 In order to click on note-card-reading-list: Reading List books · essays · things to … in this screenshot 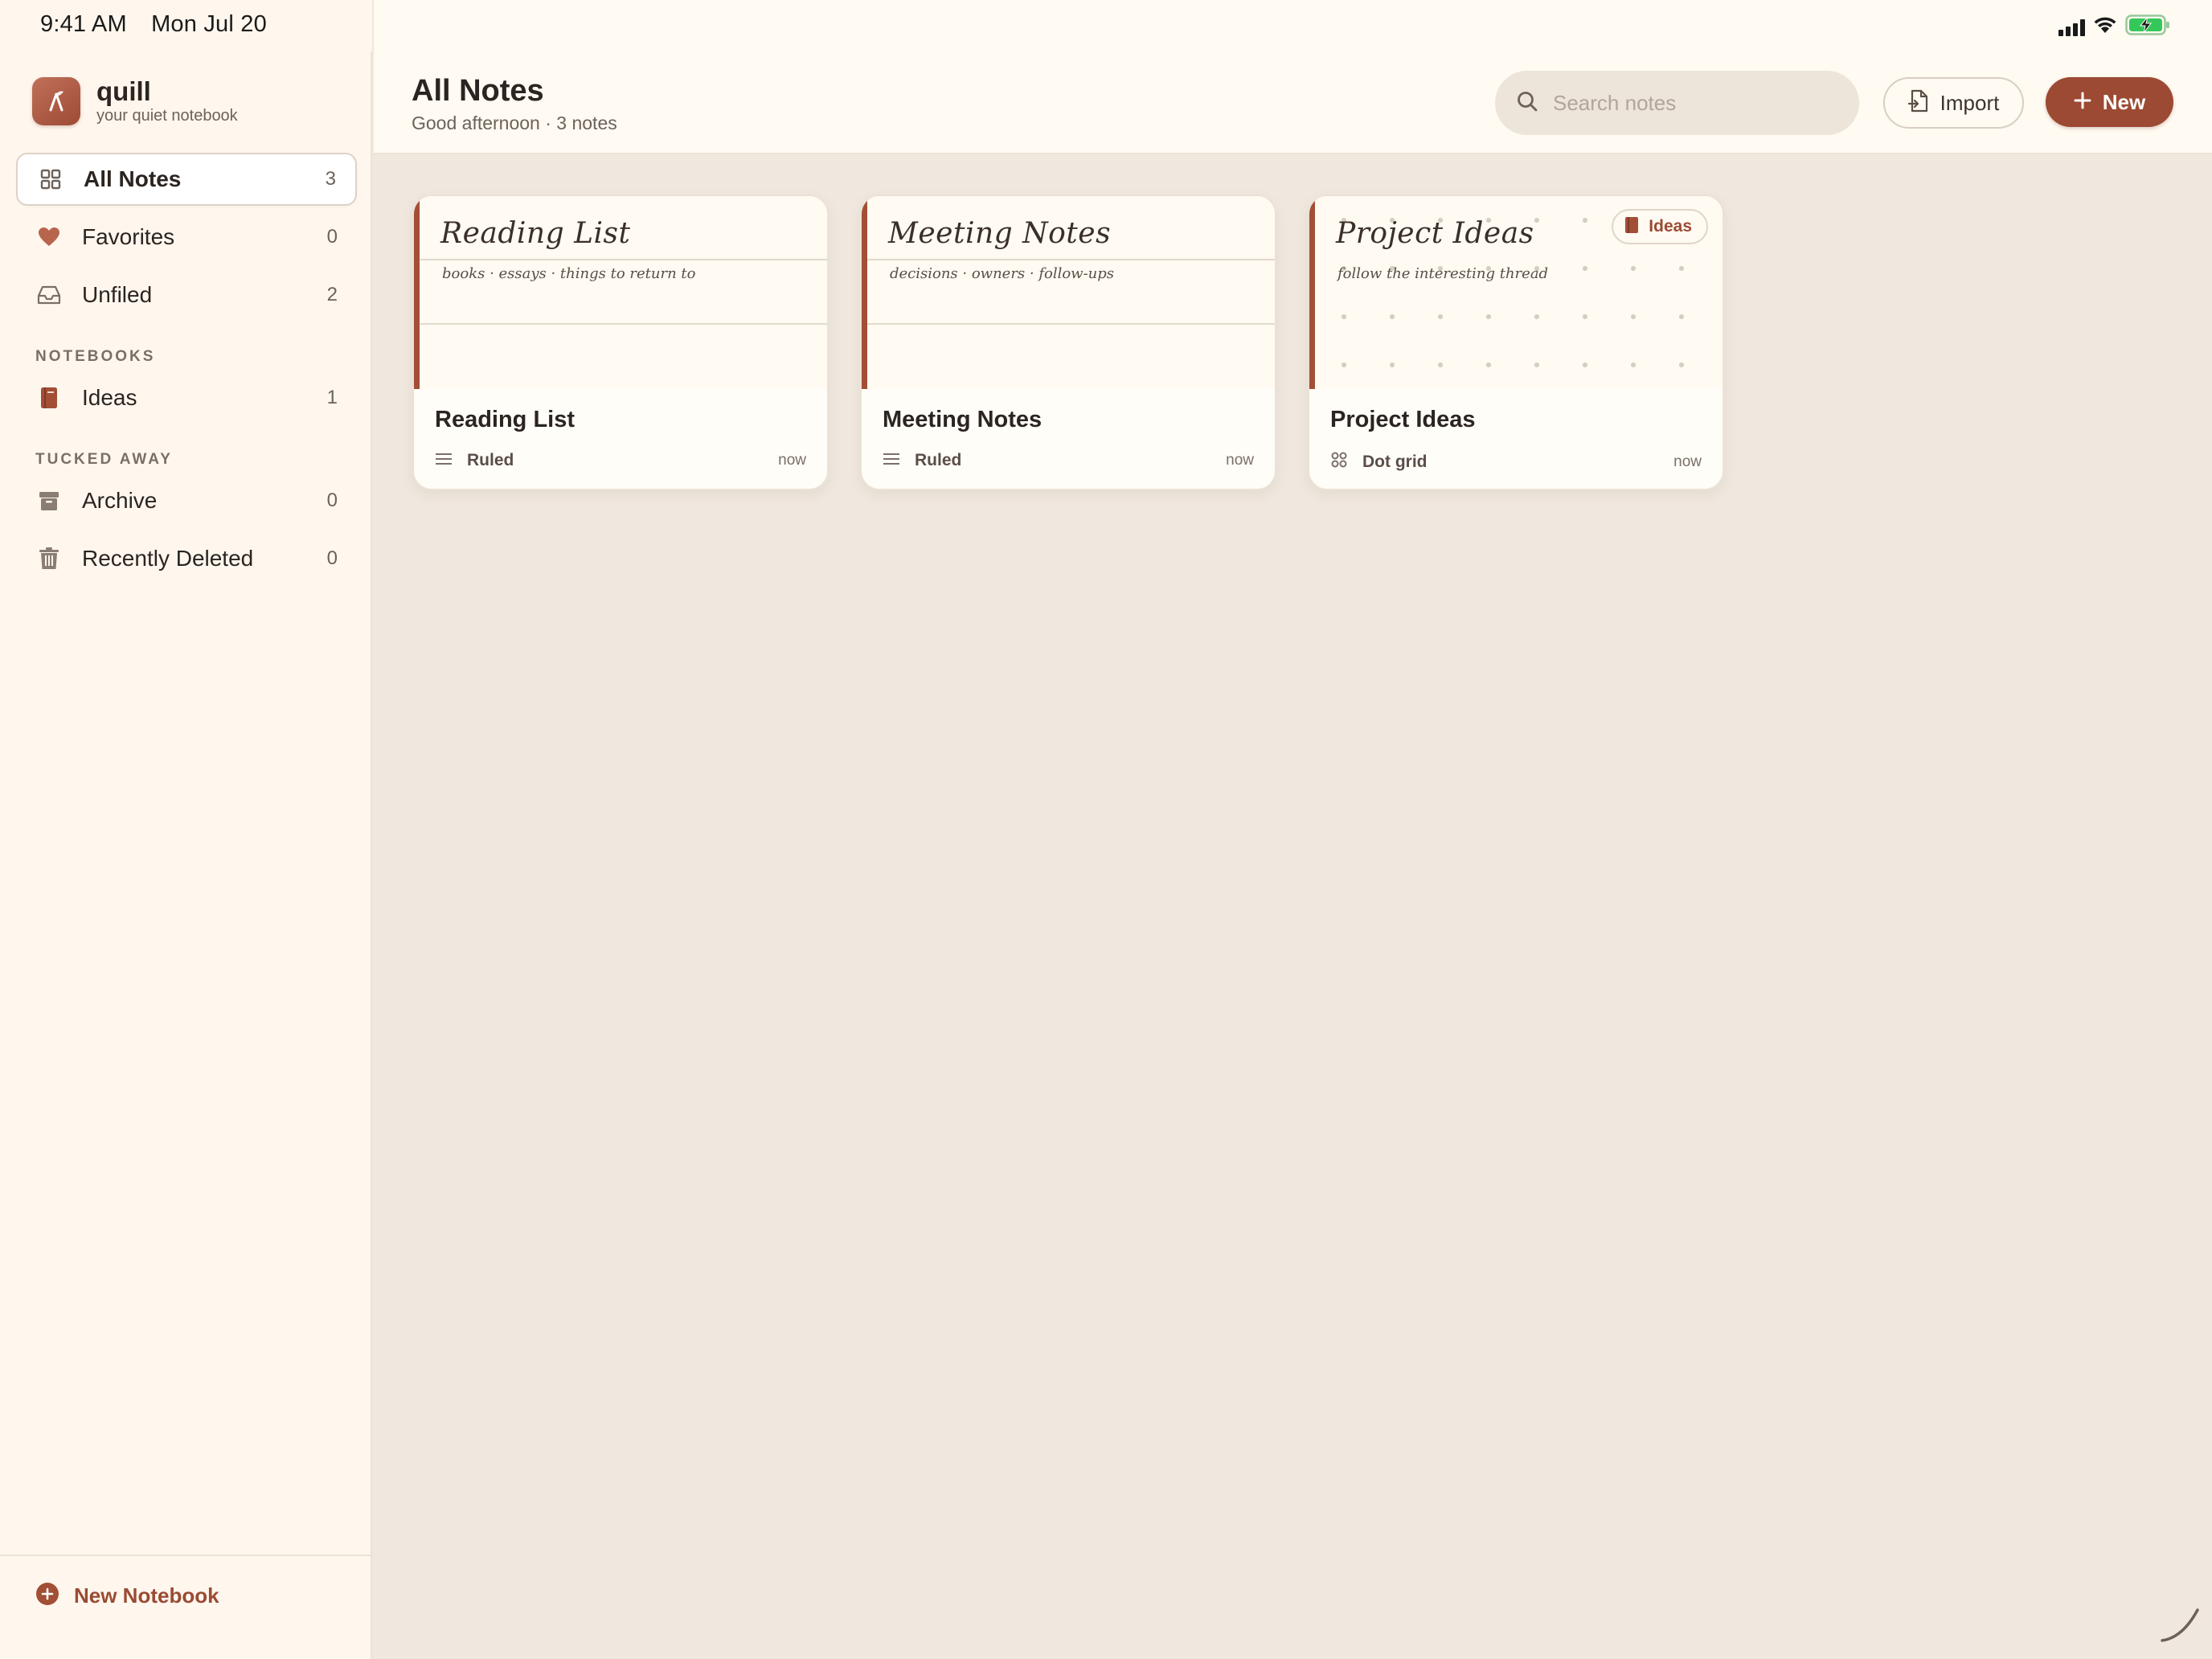, I will do `click(620, 342)`.